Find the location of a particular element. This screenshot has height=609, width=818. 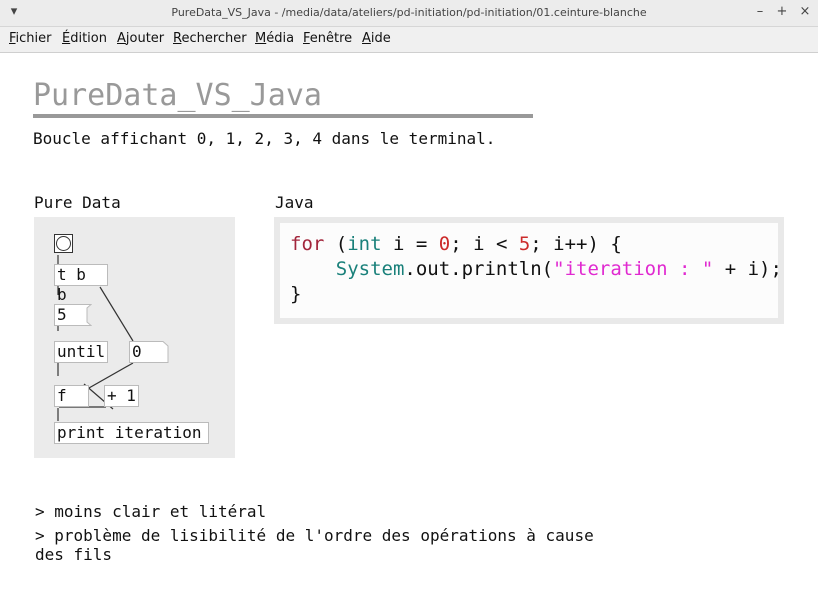

code-line-3: } is located at coordinates (296, 294).